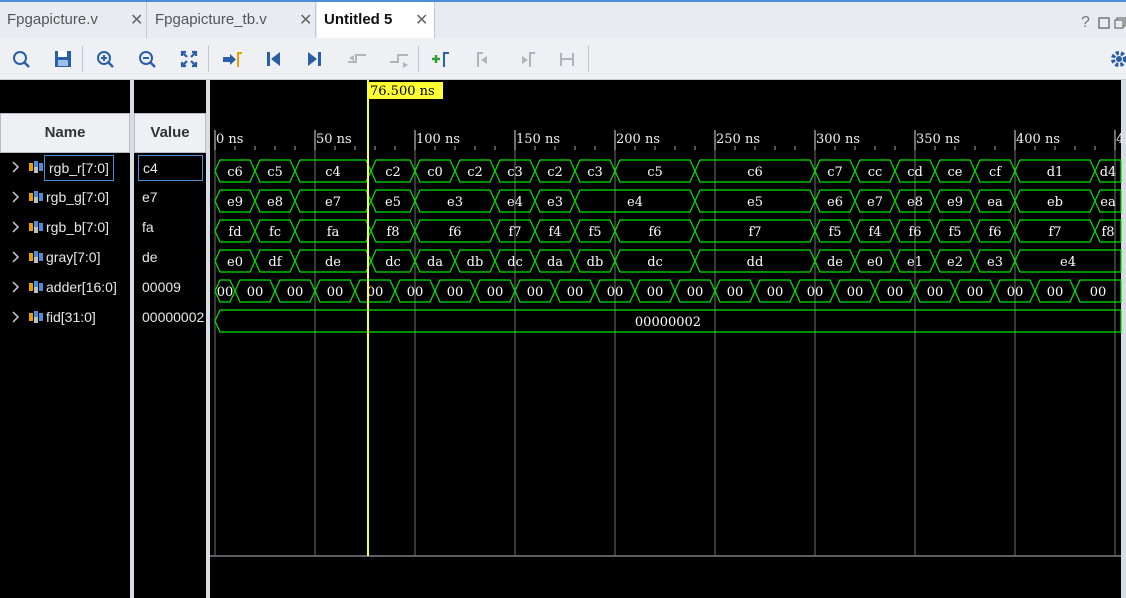 The image size is (1126, 598). I want to click on save-icon, so click(63, 59).